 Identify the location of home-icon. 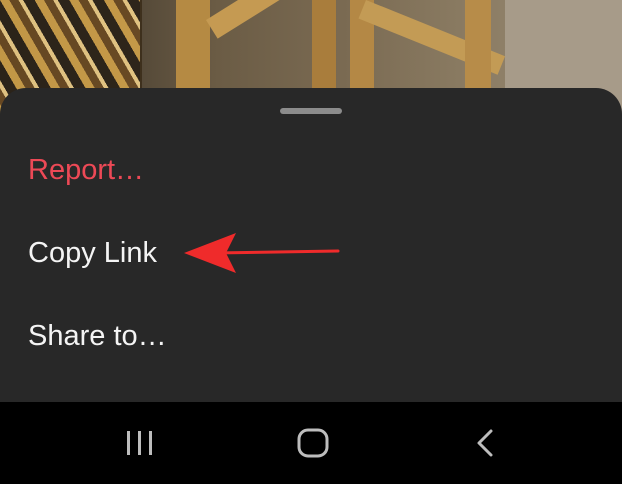
(313, 443).